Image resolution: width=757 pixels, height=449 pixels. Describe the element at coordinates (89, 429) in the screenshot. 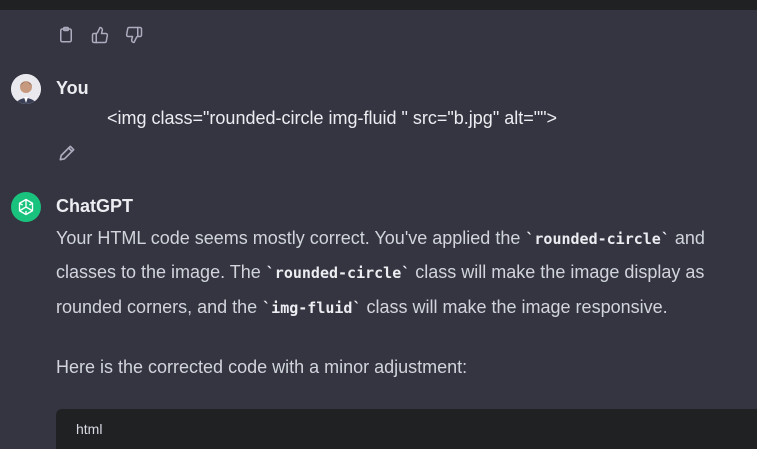

I see `code-language-label: html` at that location.